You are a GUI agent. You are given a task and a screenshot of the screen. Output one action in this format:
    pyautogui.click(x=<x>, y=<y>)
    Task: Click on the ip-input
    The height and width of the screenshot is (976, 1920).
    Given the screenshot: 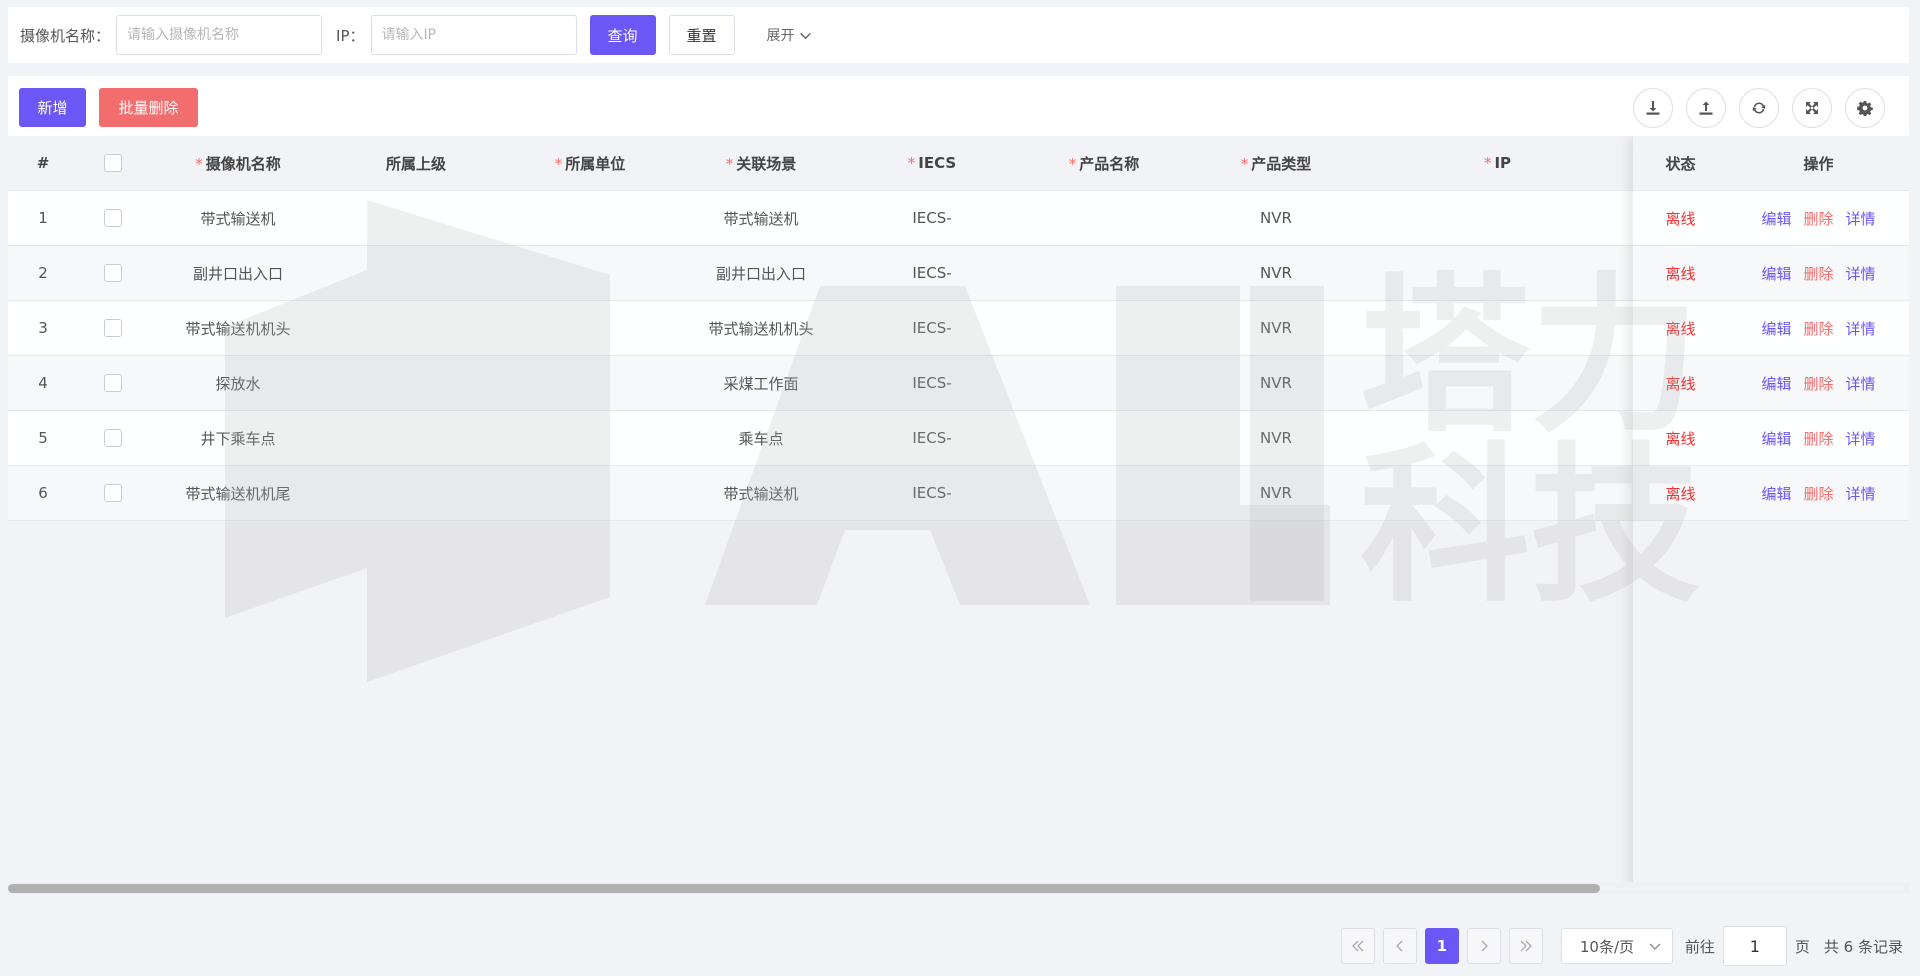 What is the action you would take?
    pyautogui.click(x=473, y=35)
    